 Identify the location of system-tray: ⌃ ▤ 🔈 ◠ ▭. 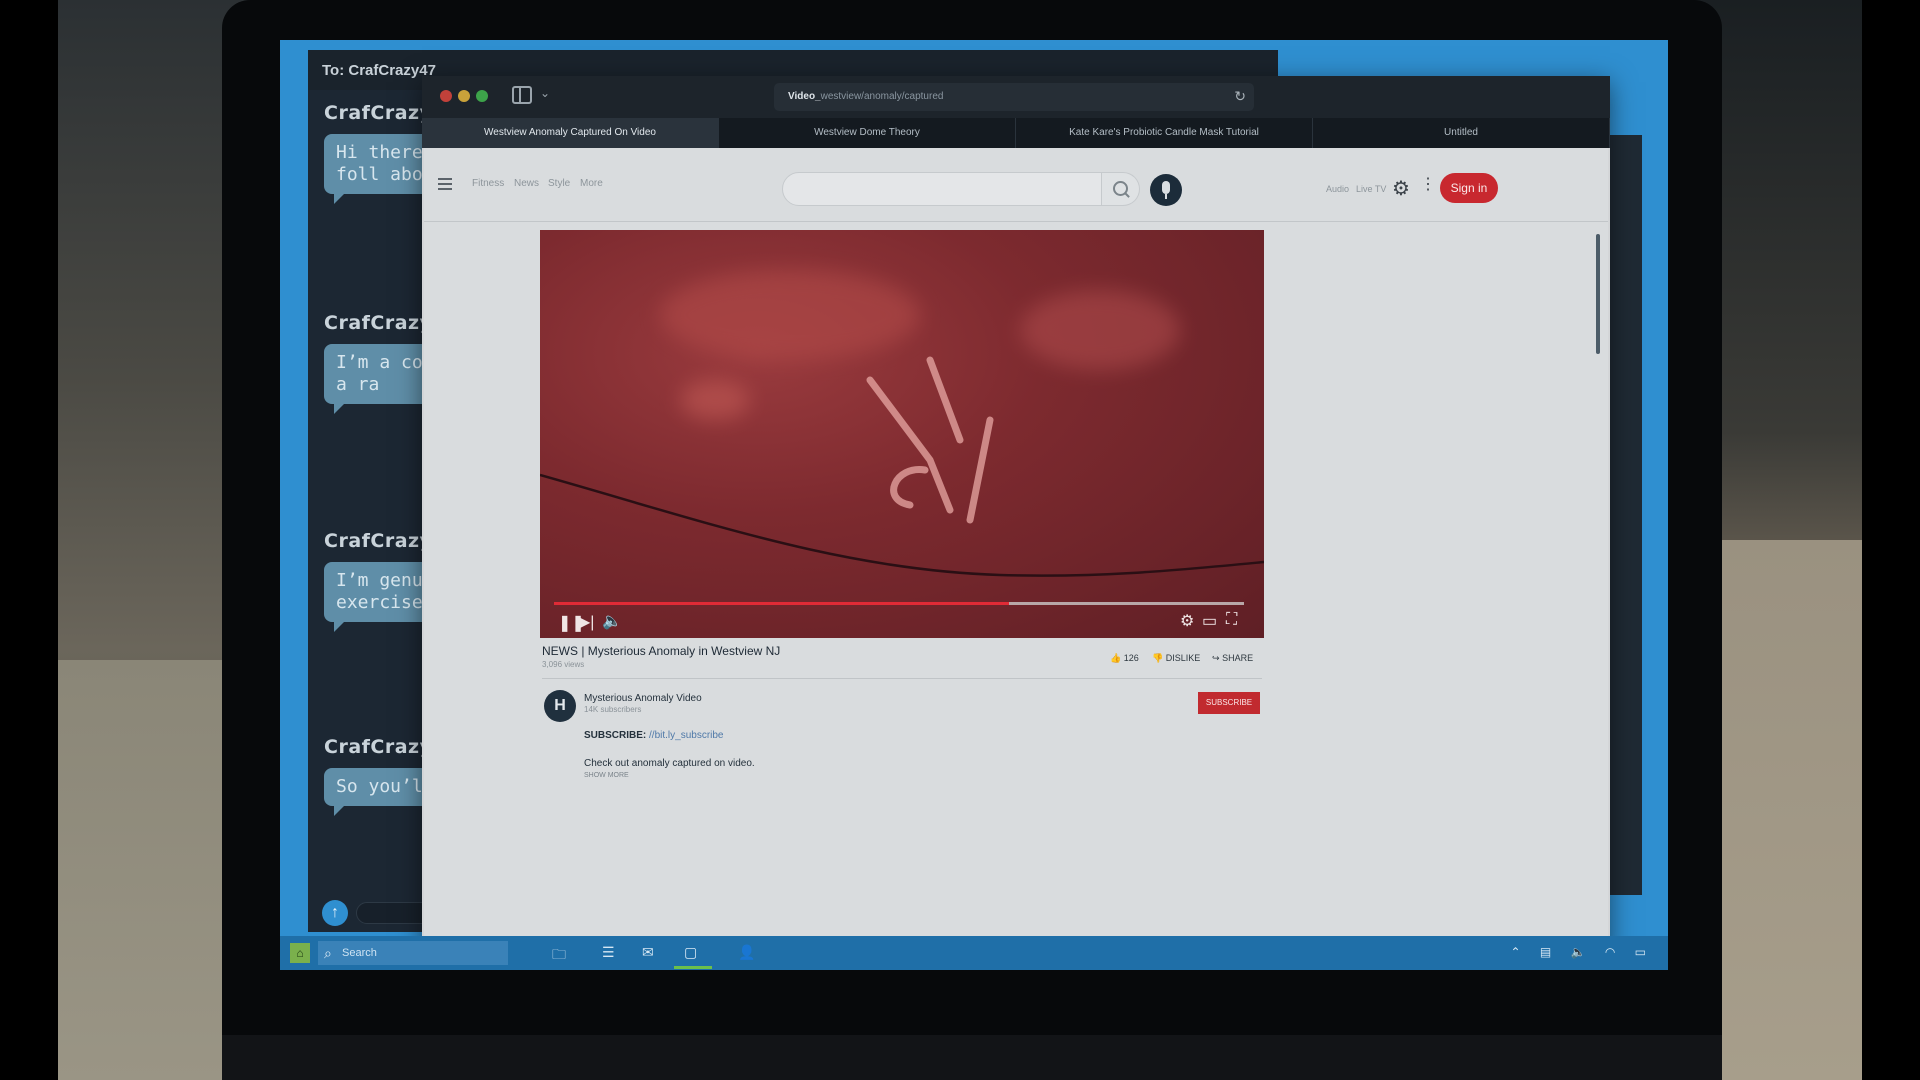
(1582, 952).